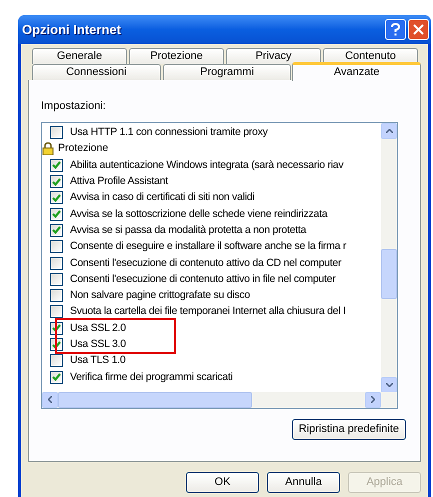 The height and width of the screenshot is (497, 433). I want to click on scroll-down-button, so click(389, 384).